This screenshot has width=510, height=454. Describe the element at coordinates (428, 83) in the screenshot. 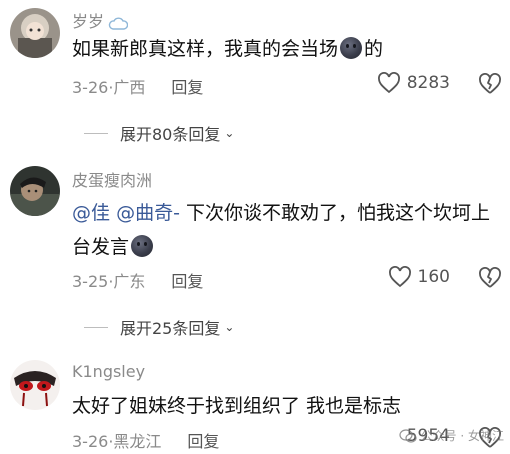

I see `like-count: 8283` at that location.